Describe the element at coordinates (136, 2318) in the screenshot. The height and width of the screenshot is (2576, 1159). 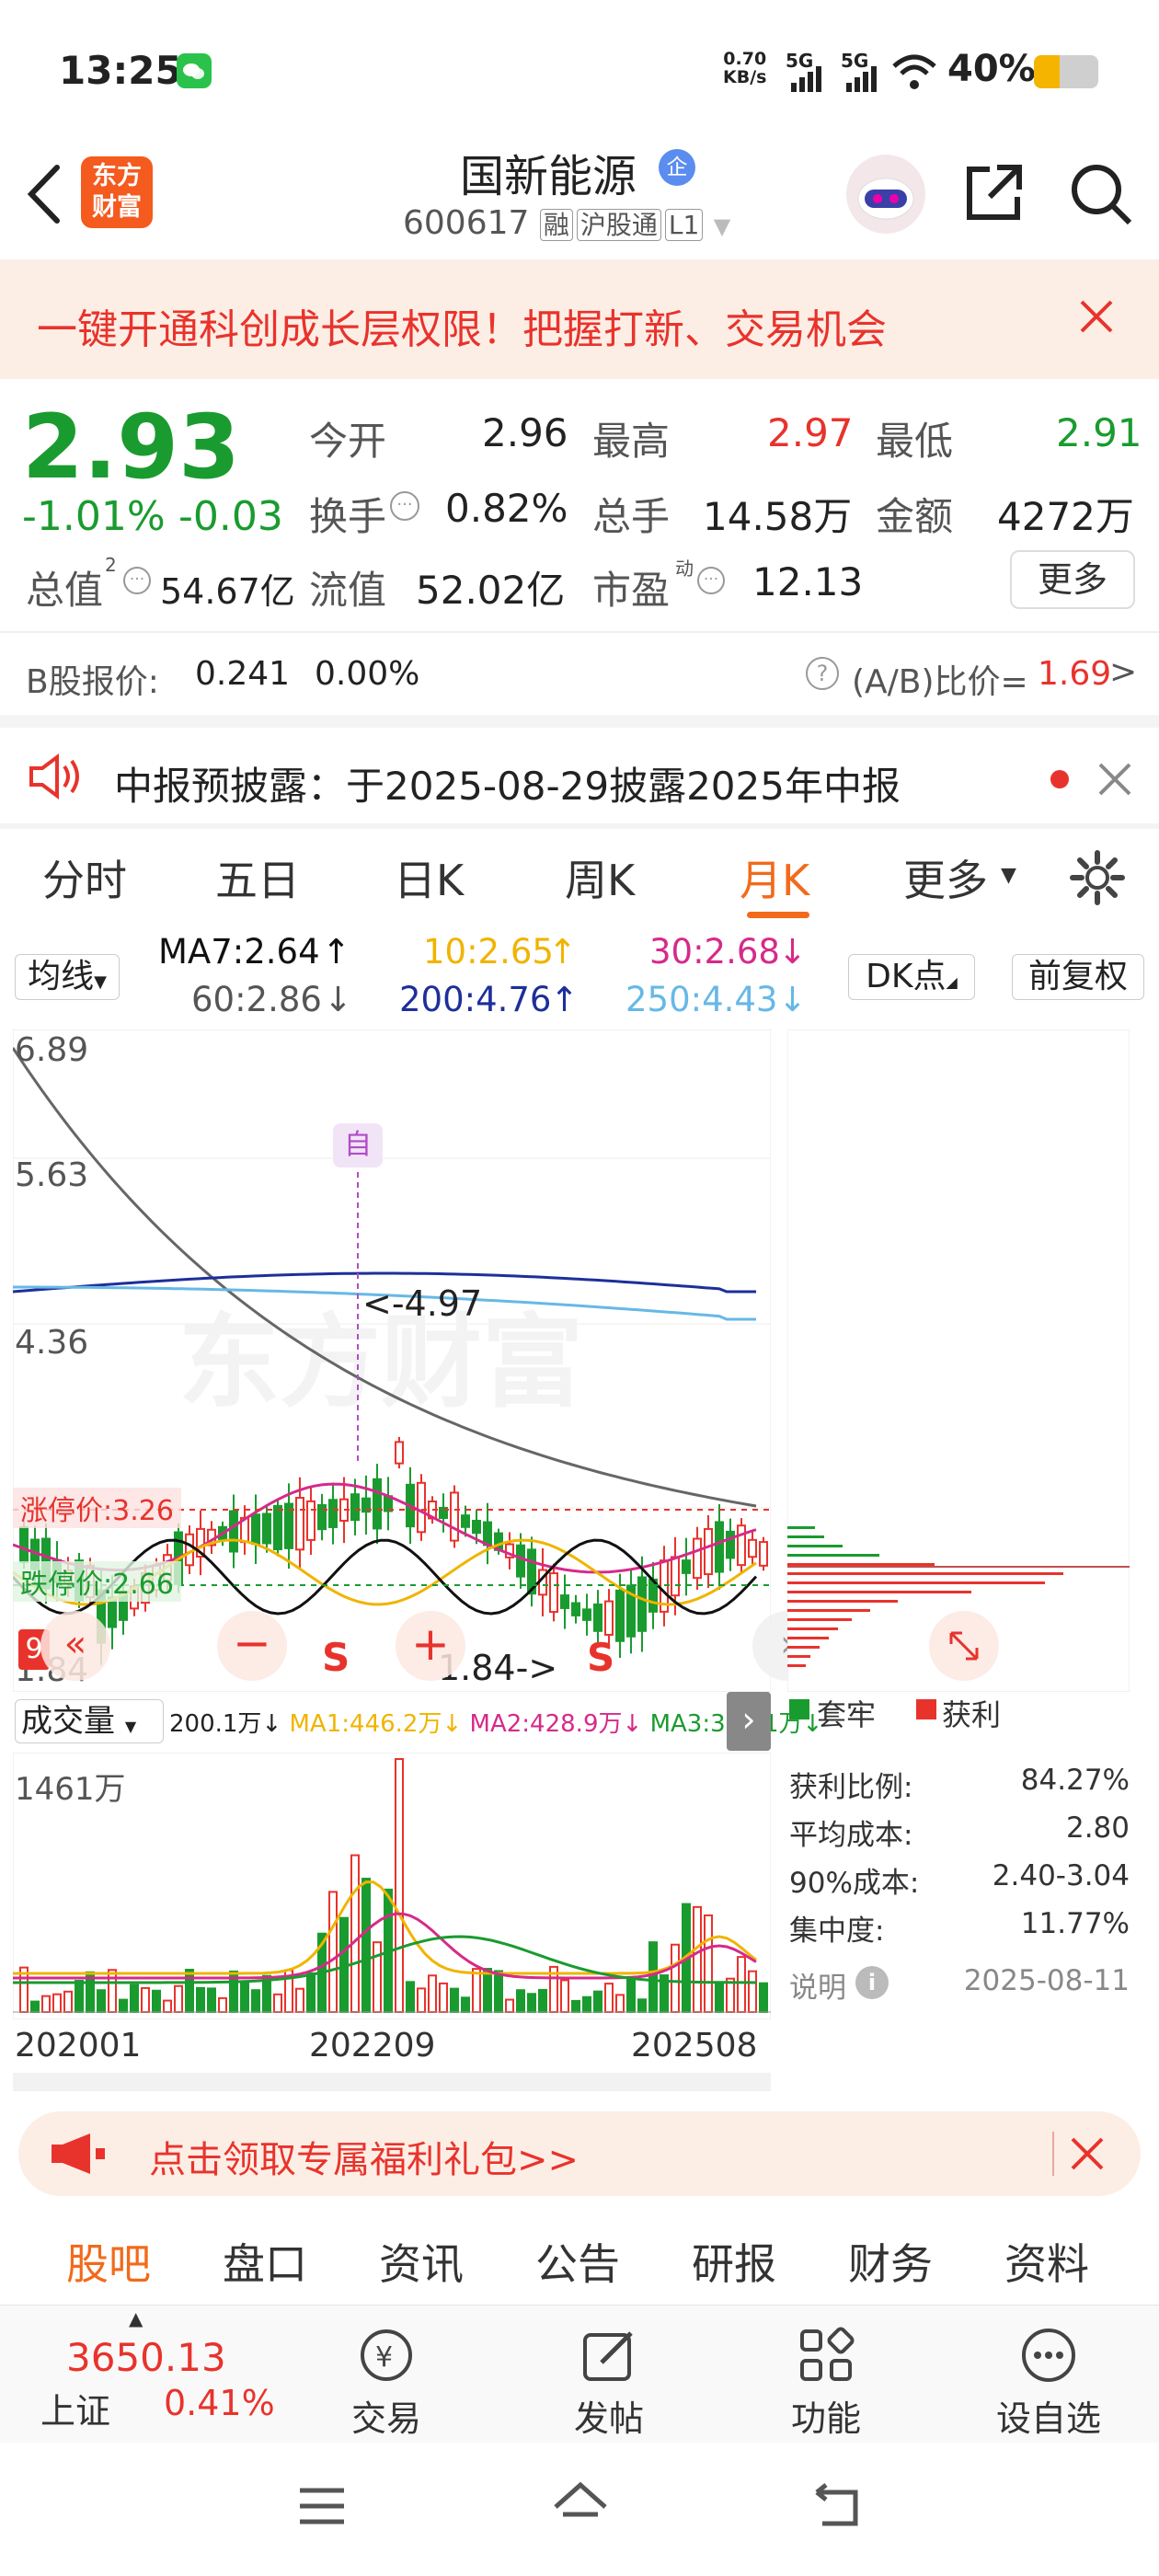
I see `caret-up-icon: ▲` at that location.